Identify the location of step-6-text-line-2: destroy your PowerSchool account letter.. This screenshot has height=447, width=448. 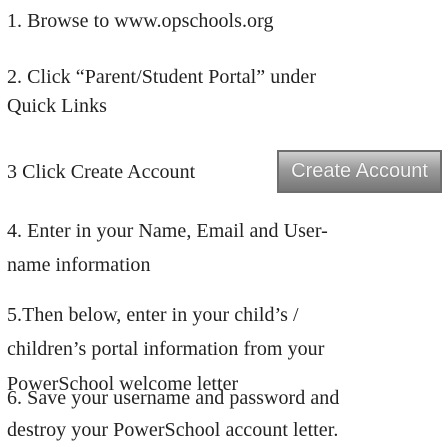
(173, 430).